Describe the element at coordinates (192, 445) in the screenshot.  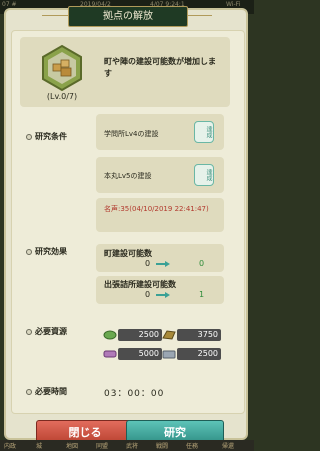
I see `nav-item: 任務` at that location.